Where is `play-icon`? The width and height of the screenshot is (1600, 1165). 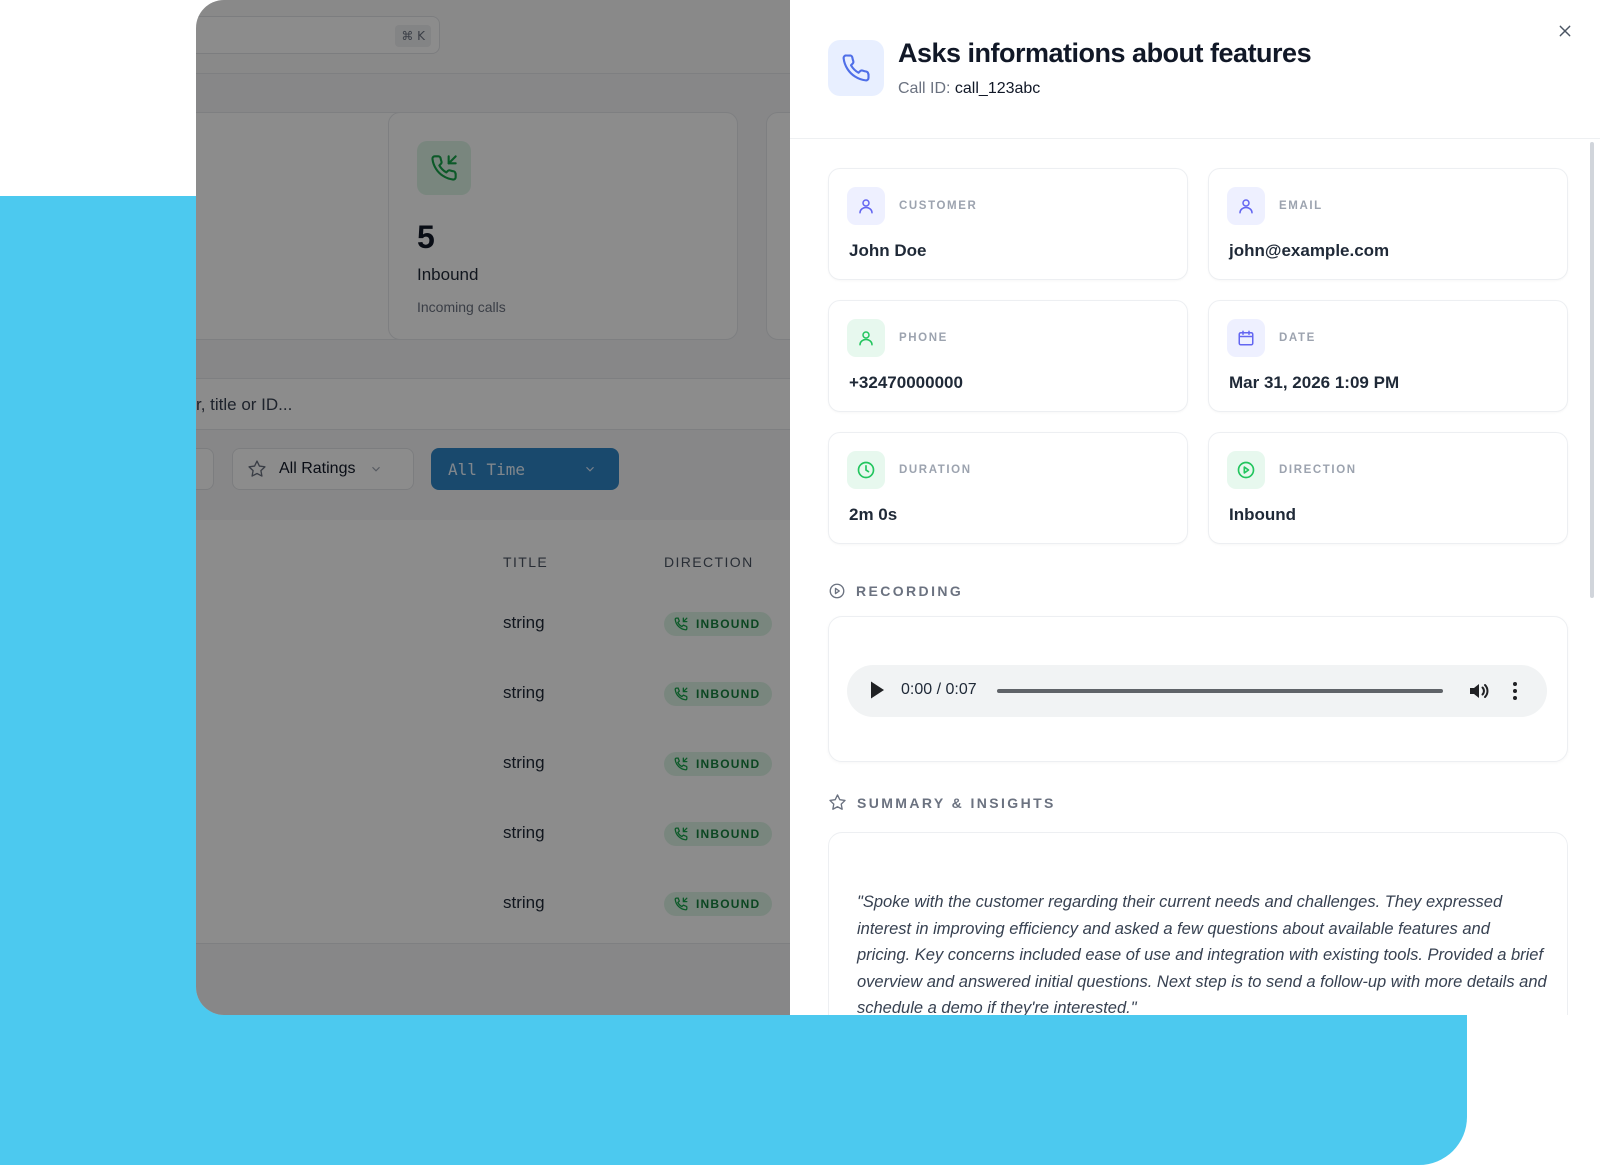 play-icon is located at coordinates (877, 690).